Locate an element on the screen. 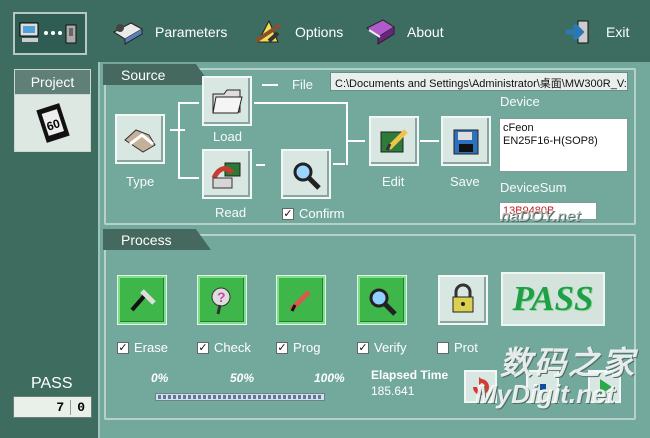 The width and height of the screenshot is (650, 438). chip-arrow-icon is located at coordinates (226, 175).